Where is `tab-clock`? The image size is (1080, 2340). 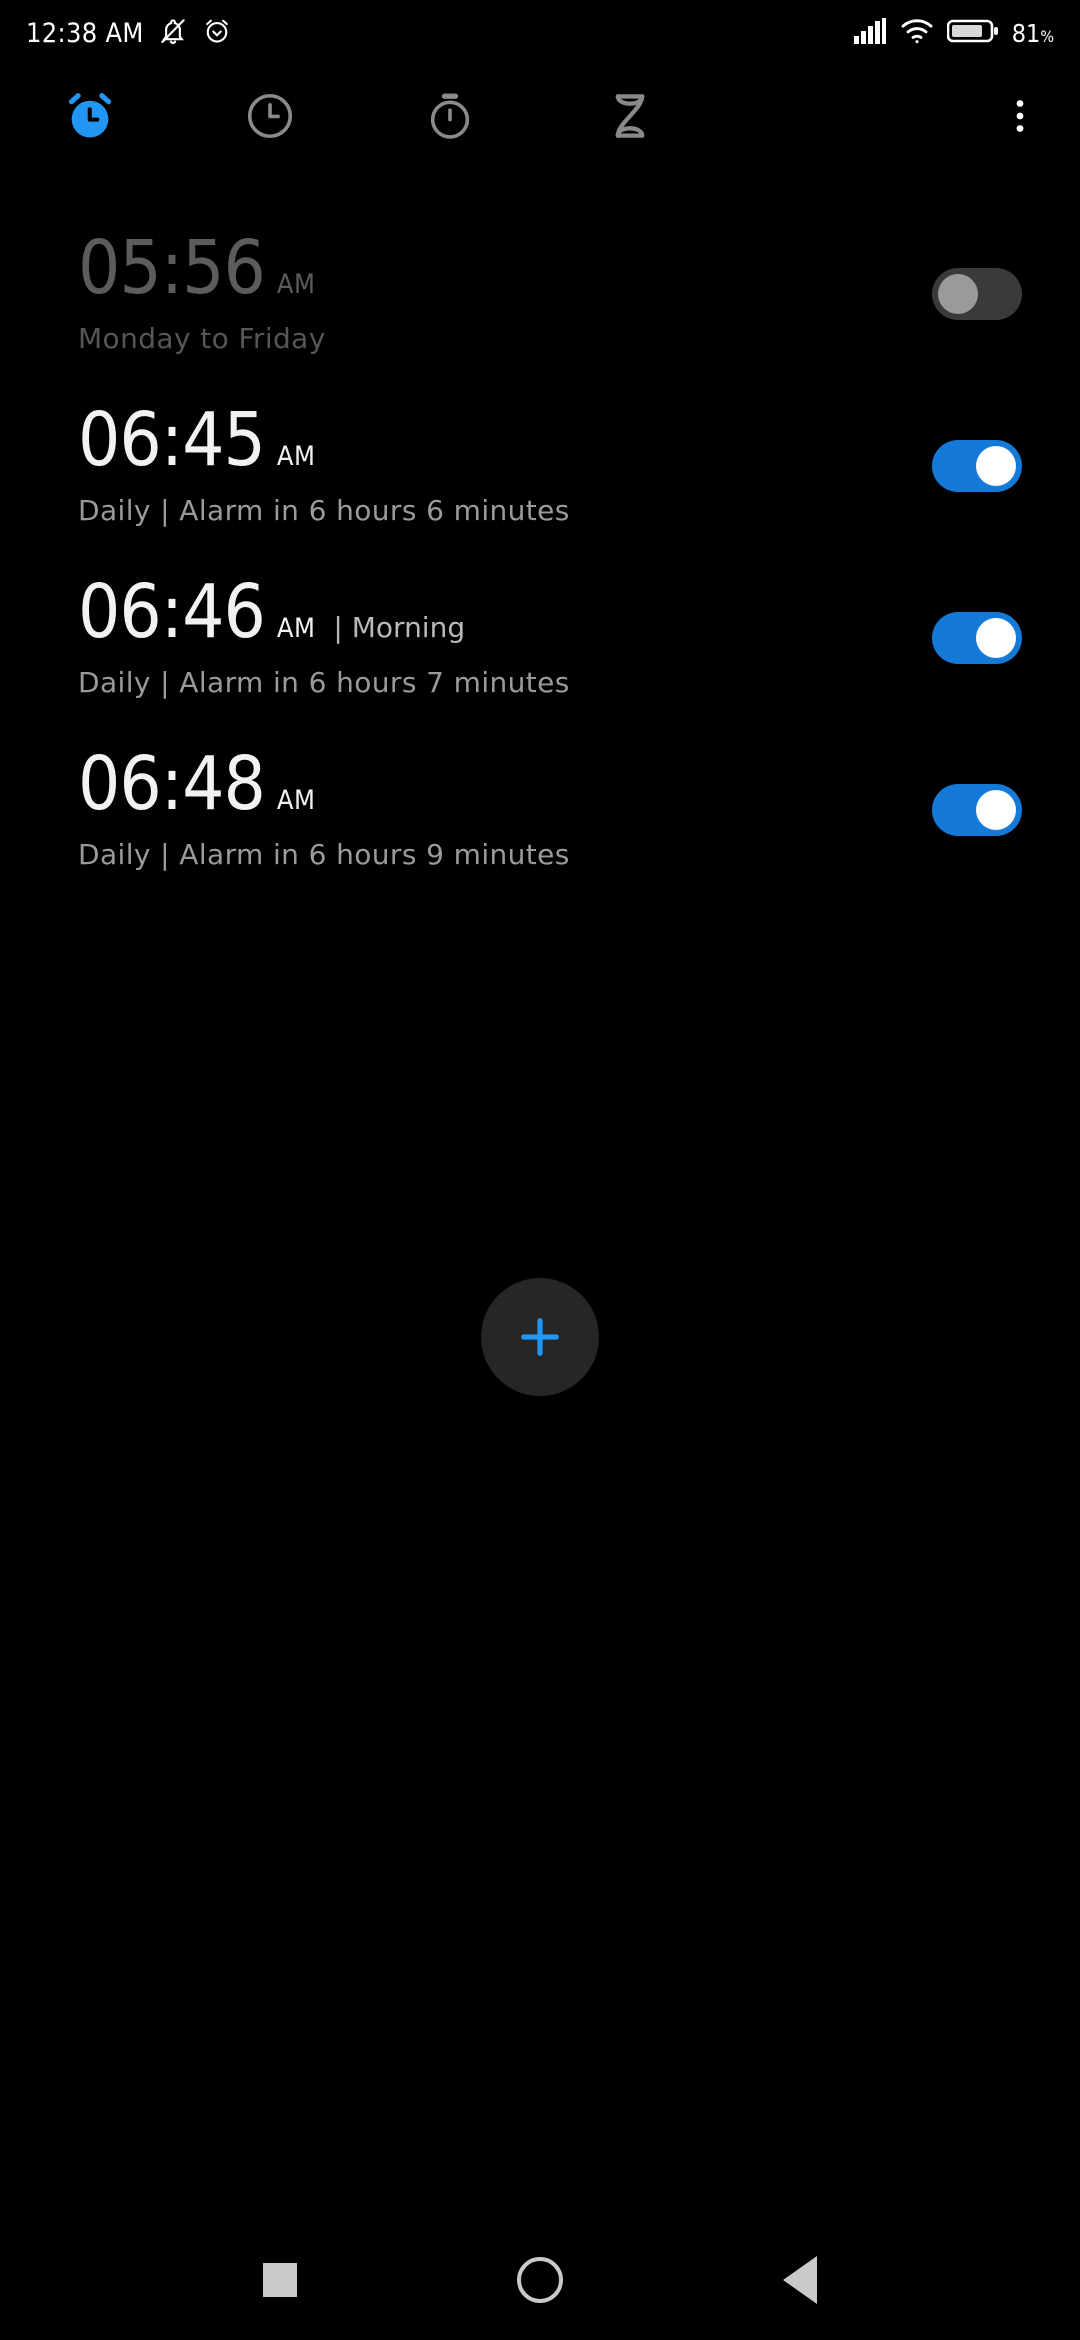
tab-clock is located at coordinates (270, 116).